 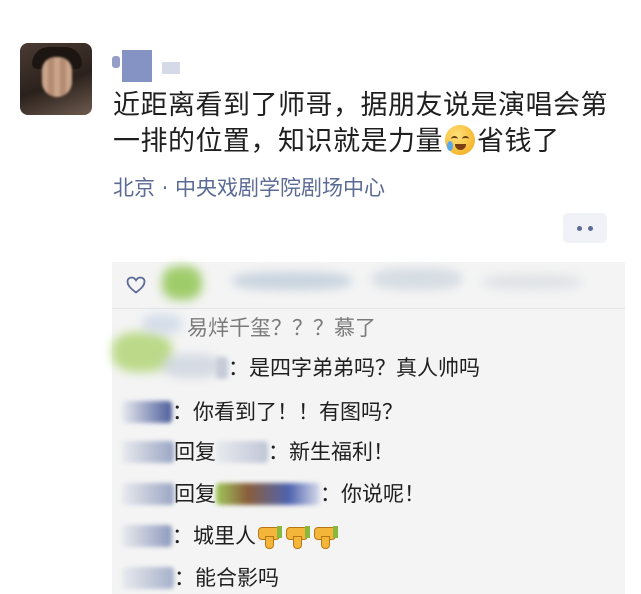 I want to click on comment-3-name-blurred, so click(x=147, y=412).